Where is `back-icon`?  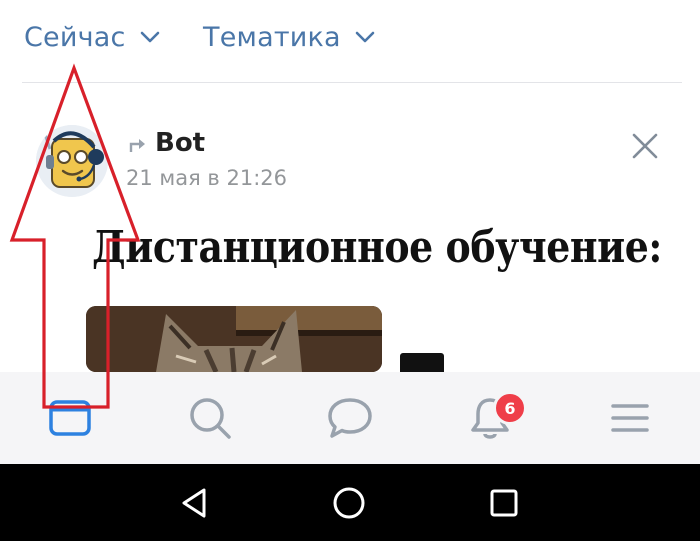
back-icon is located at coordinates (194, 502).